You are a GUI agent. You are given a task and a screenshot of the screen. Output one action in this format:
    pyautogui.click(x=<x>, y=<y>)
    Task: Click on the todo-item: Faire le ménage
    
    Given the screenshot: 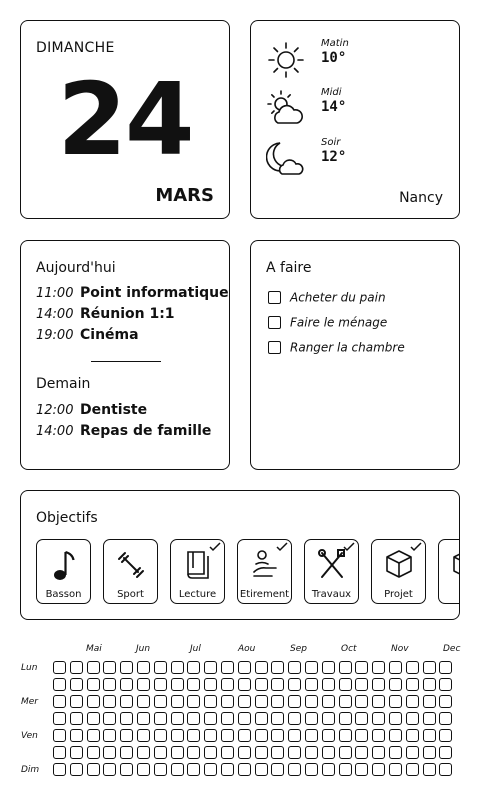 What is the action you would take?
    pyautogui.click(x=327, y=321)
    